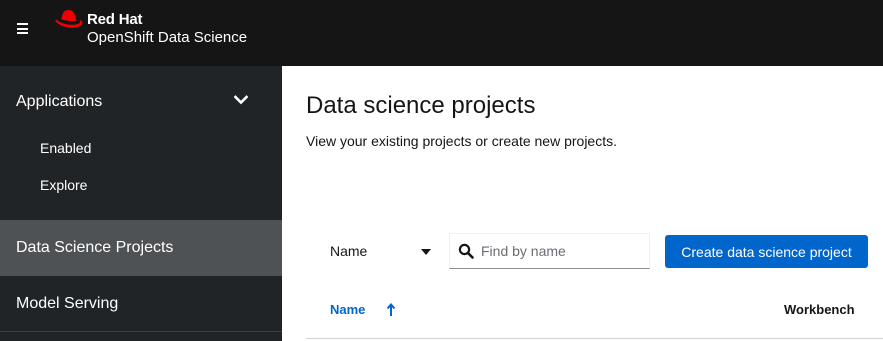 Image resolution: width=883 pixels, height=341 pixels. I want to click on search-icon, so click(466, 251).